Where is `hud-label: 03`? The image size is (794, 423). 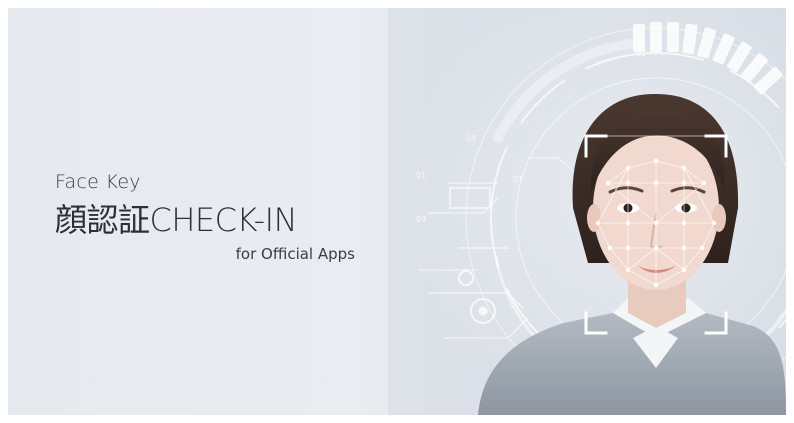
hud-label: 03 is located at coordinates (421, 219).